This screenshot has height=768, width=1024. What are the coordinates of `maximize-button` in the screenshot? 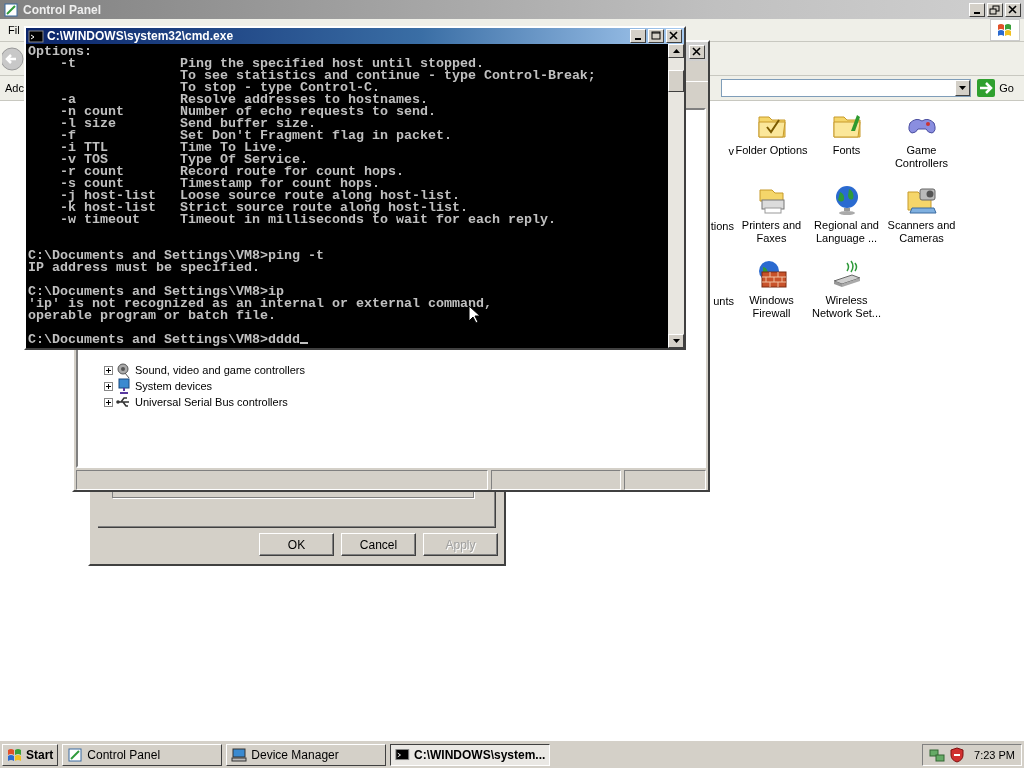 It's located at (656, 36).